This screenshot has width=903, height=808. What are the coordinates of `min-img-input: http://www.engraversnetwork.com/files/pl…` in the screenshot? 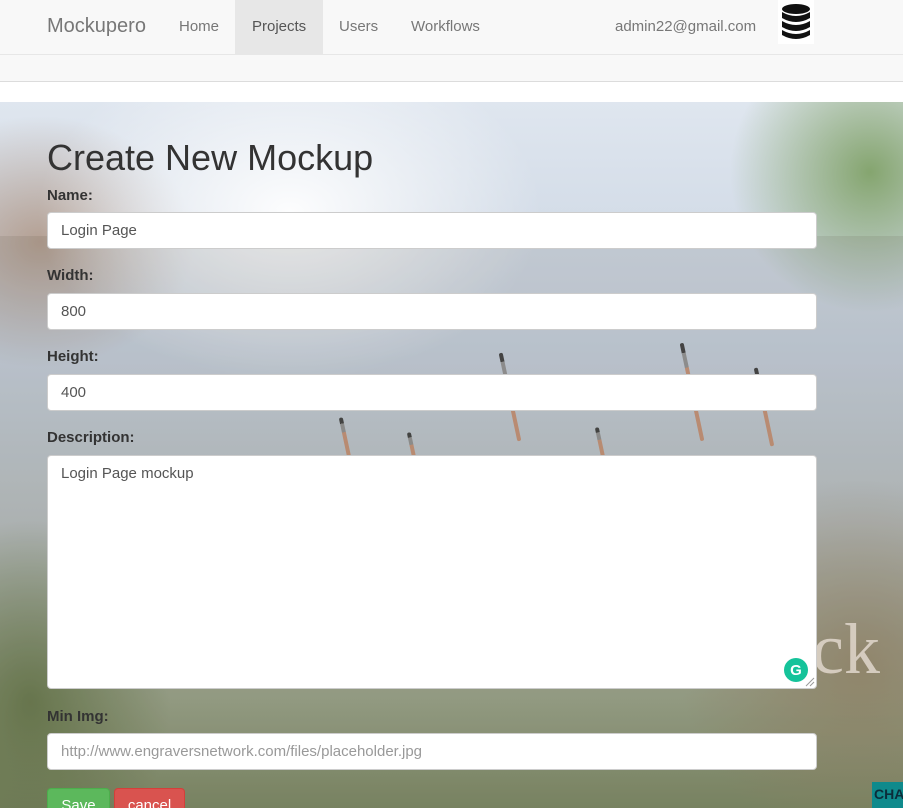 It's located at (432, 751).